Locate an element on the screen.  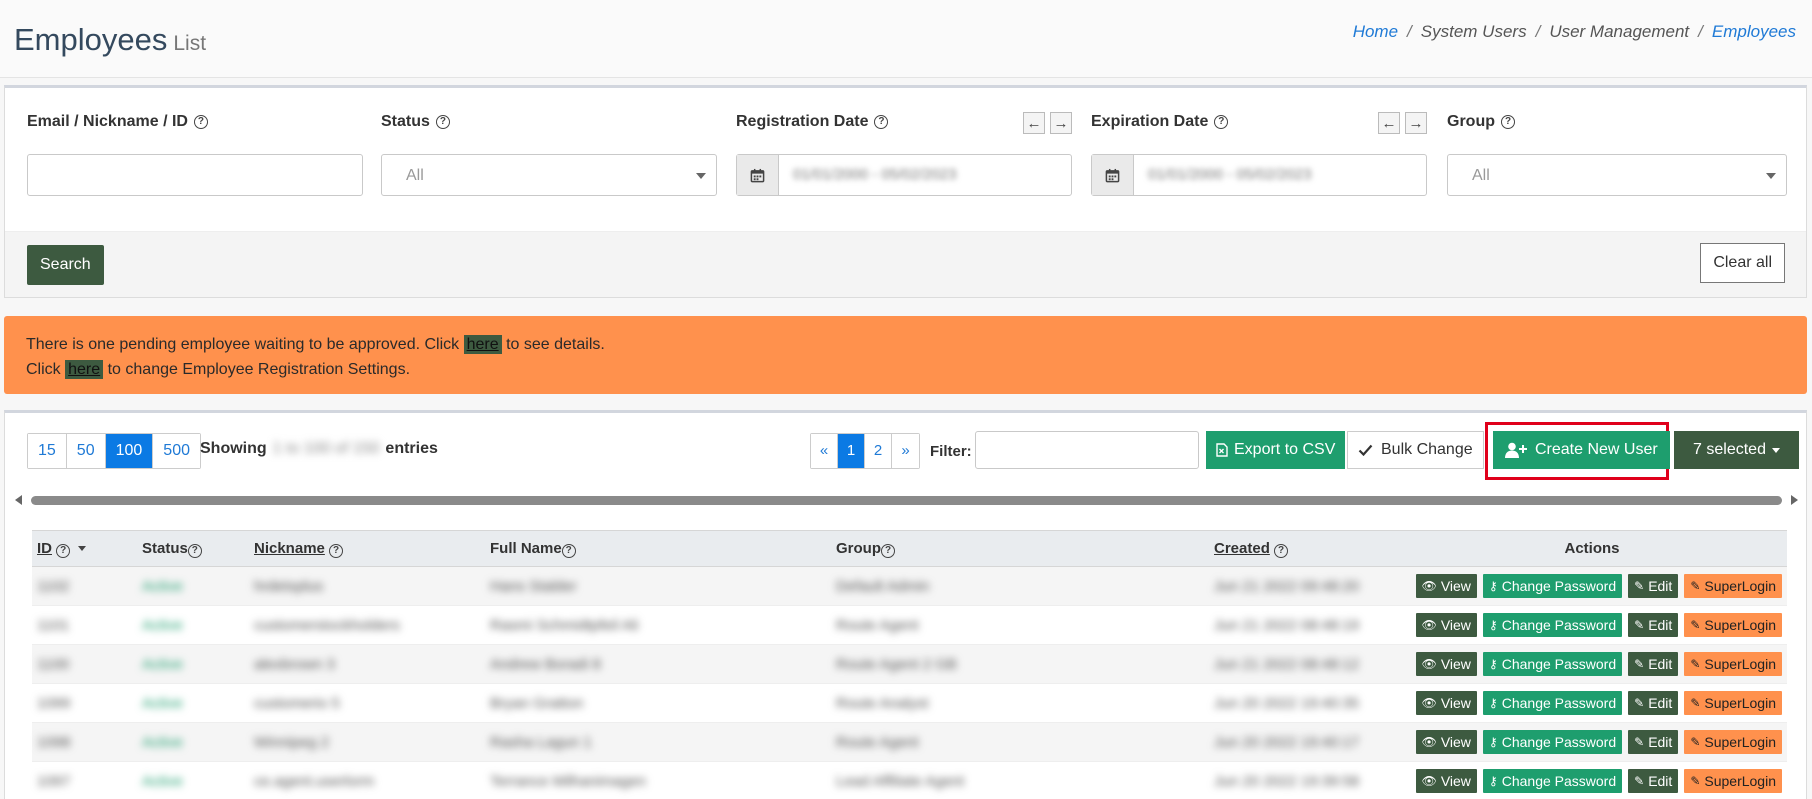
page-next: » is located at coordinates (905, 451).